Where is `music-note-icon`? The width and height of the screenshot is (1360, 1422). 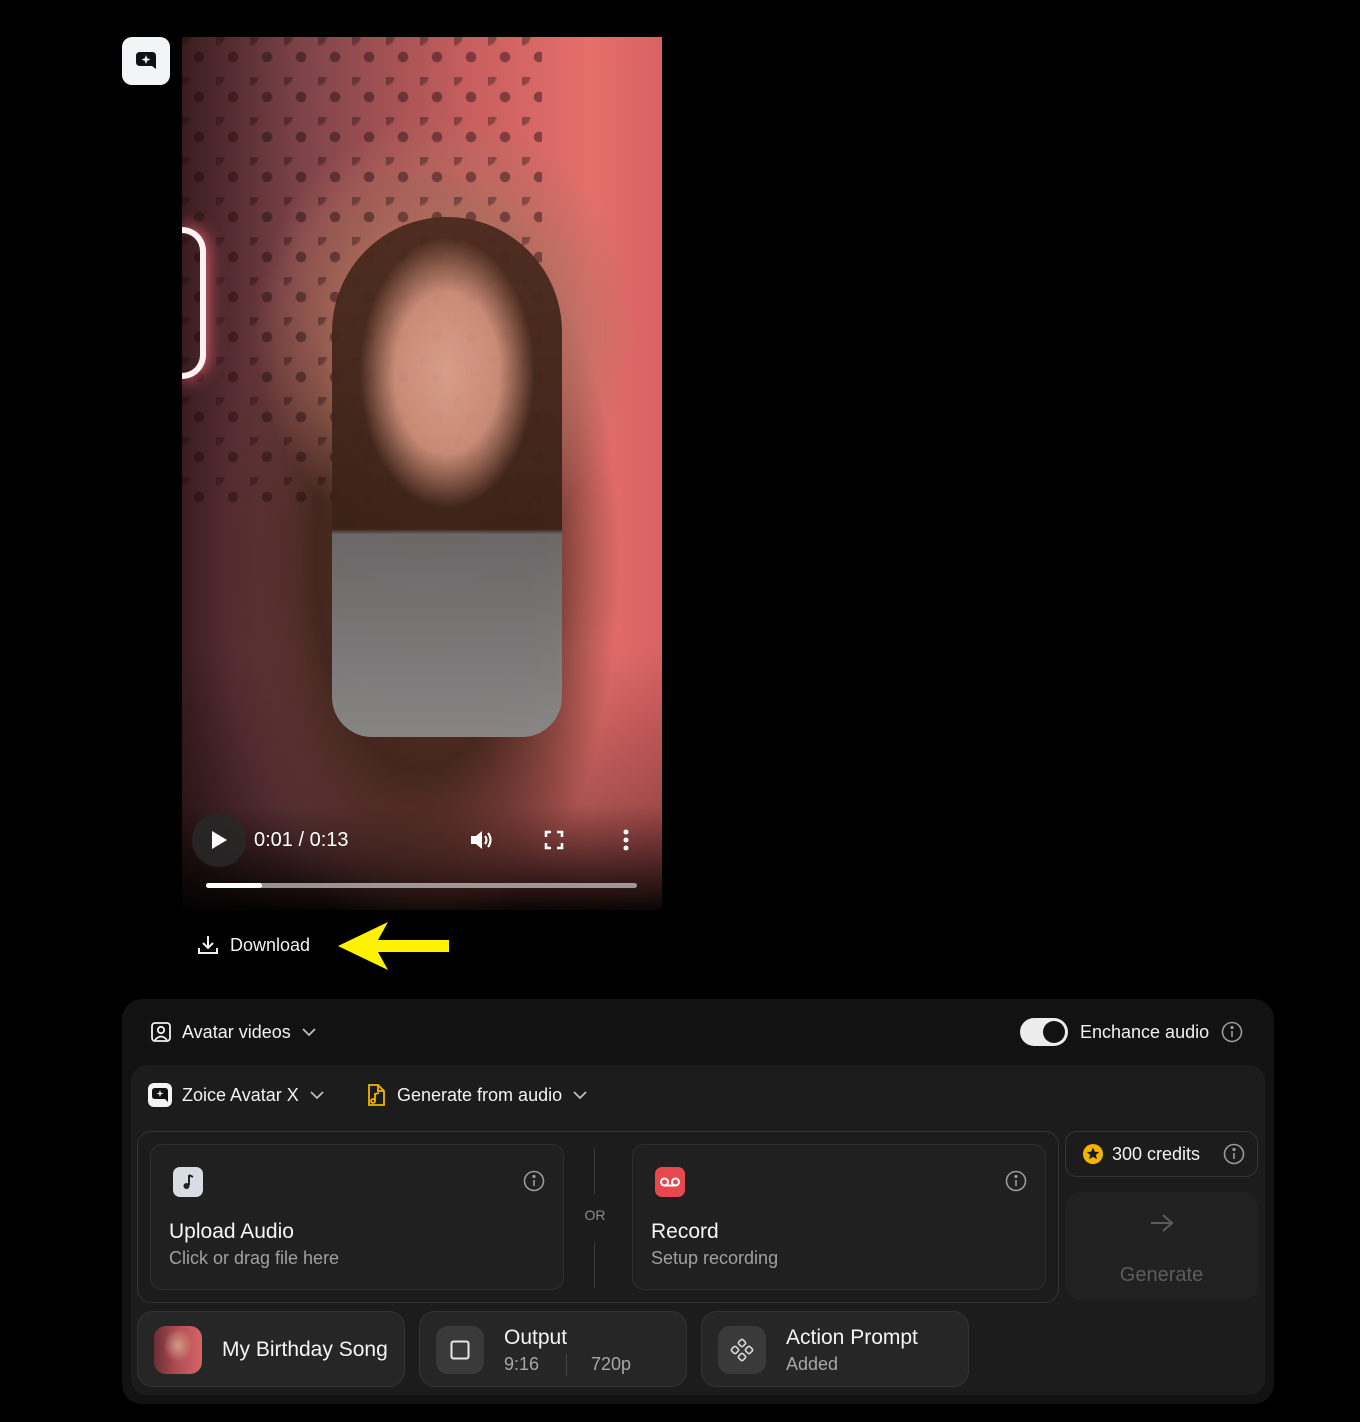
music-note-icon is located at coordinates (188, 1182).